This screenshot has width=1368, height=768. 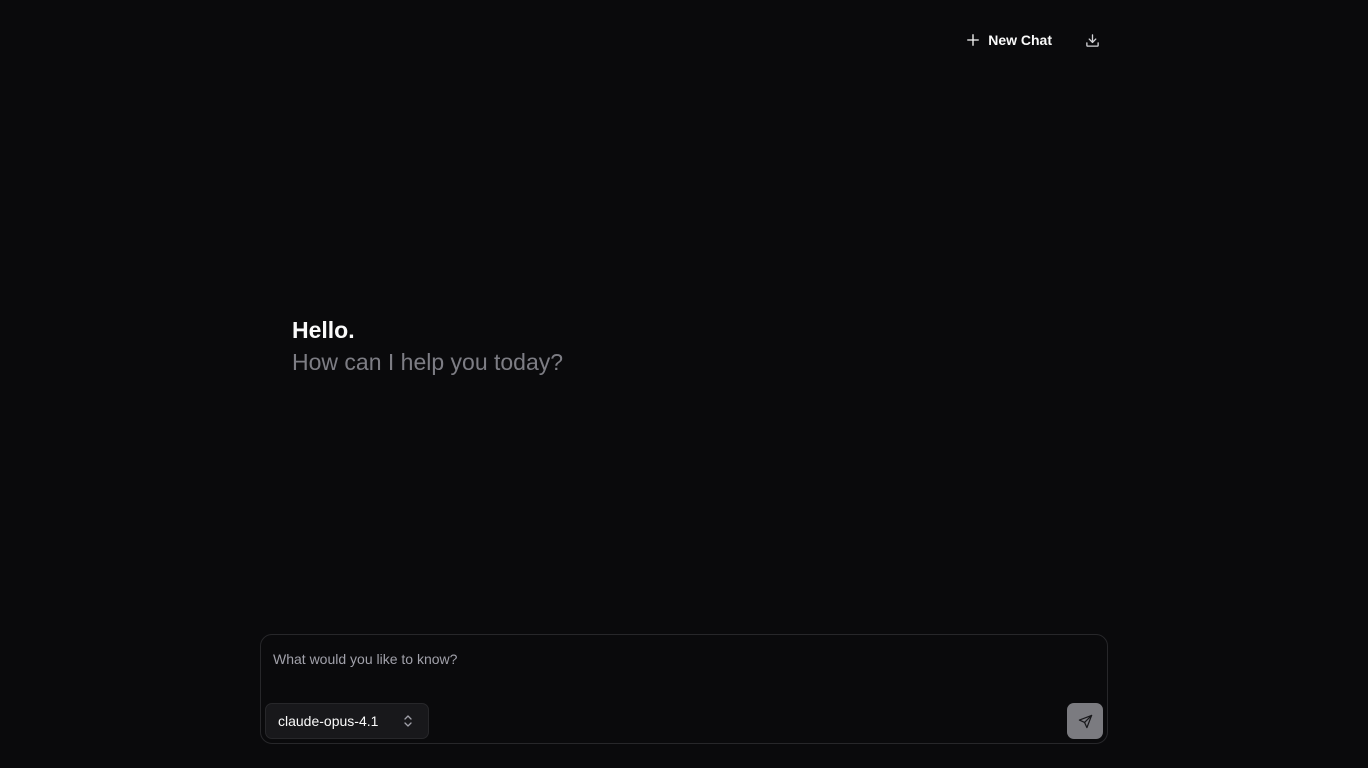 What do you see at coordinates (323, 330) in the screenshot?
I see `greeting-title: Hello.` at bounding box center [323, 330].